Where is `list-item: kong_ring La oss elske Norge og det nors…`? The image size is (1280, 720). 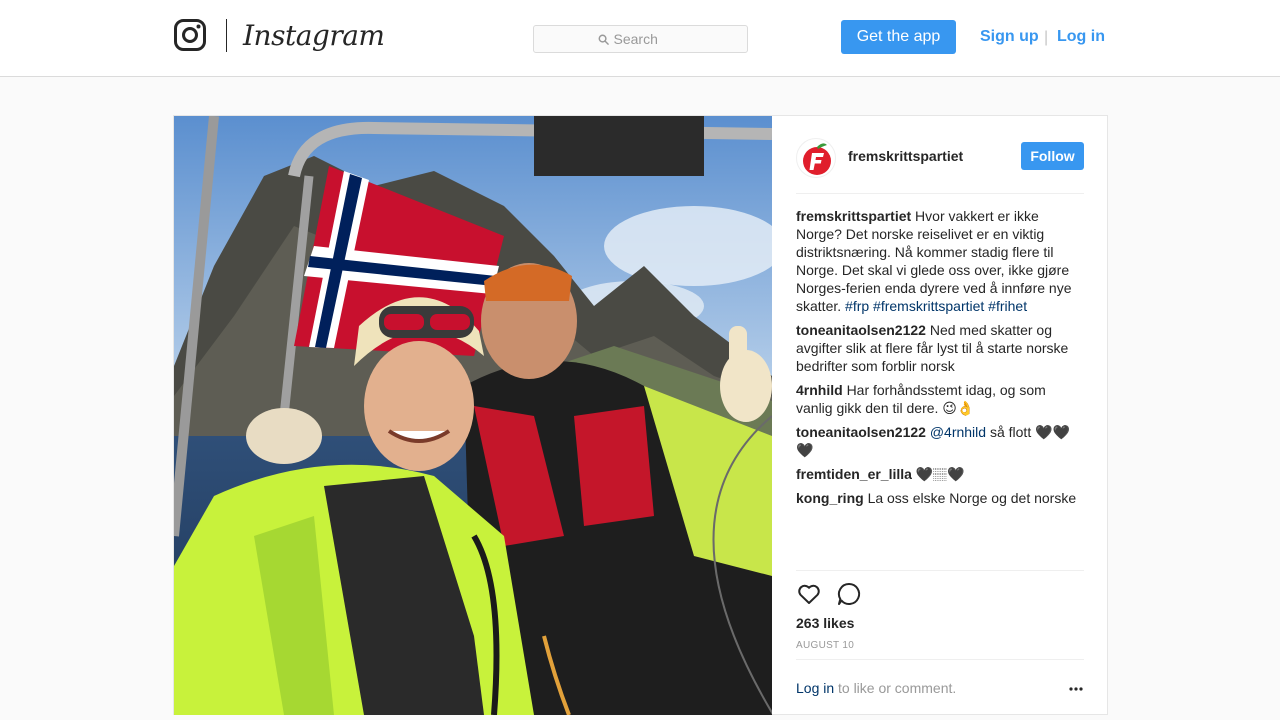
list-item: kong_ring La oss elske Norge og det nors… is located at coordinates (940, 498).